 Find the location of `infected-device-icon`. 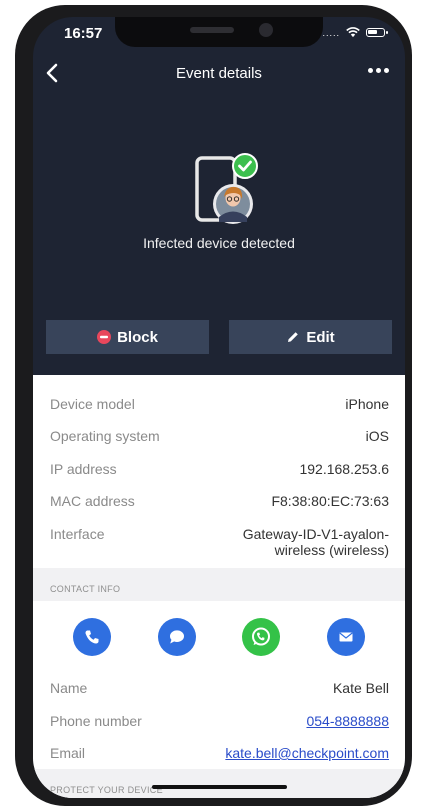

infected-device-icon is located at coordinates (226, 188).